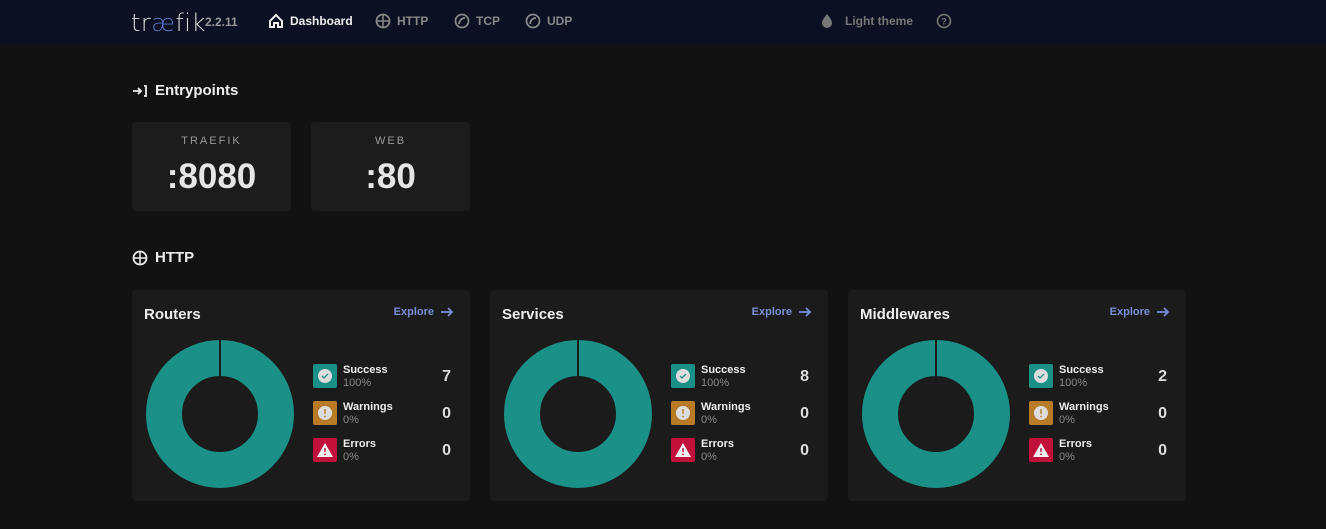 The height and width of the screenshot is (529, 1326). Describe the element at coordinates (560, 21) in the screenshot. I see `nav-label: UDP` at that location.